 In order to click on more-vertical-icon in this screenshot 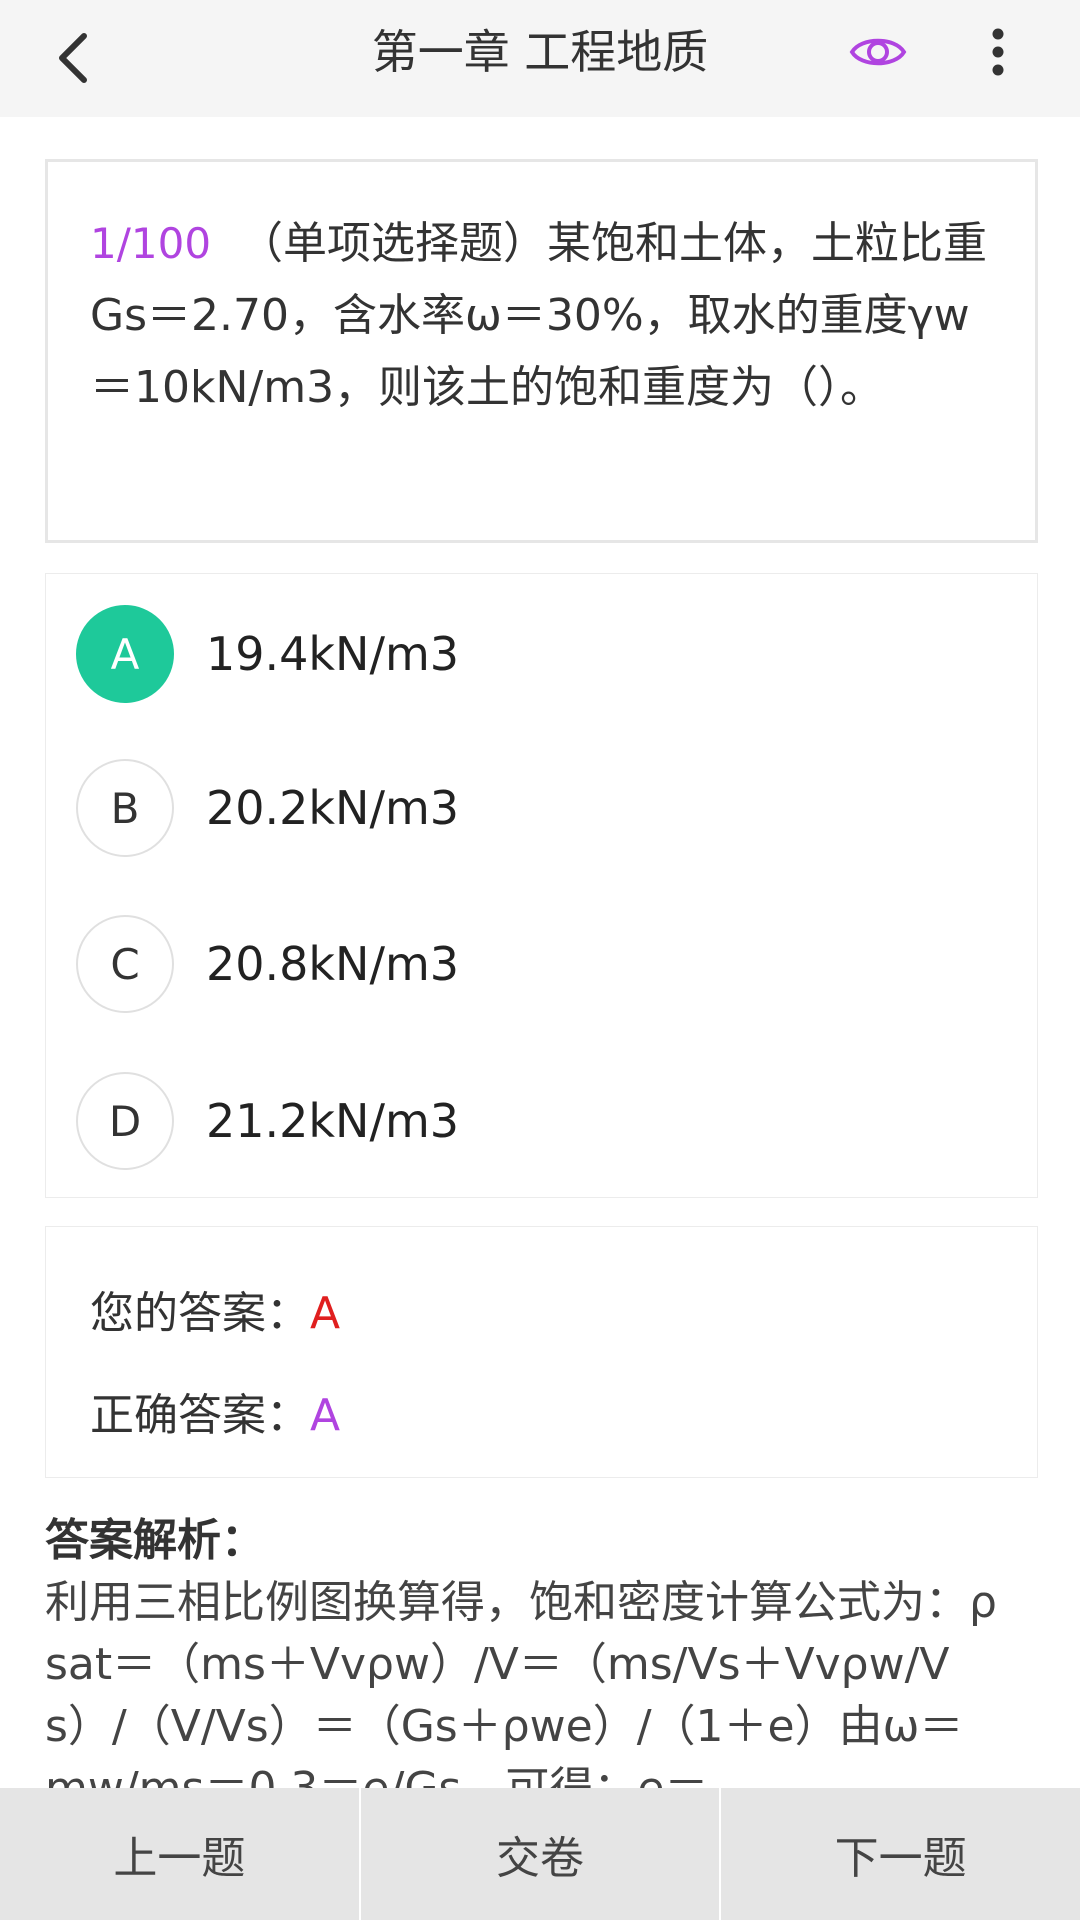, I will do `click(998, 52)`.